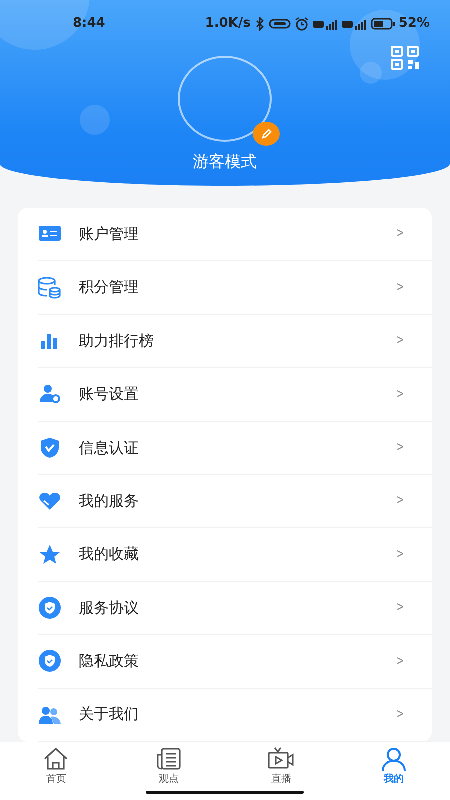 This screenshot has height=800, width=450. Describe the element at coordinates (301, 24) in the screenshot. I see `alarm-icon` at that location.